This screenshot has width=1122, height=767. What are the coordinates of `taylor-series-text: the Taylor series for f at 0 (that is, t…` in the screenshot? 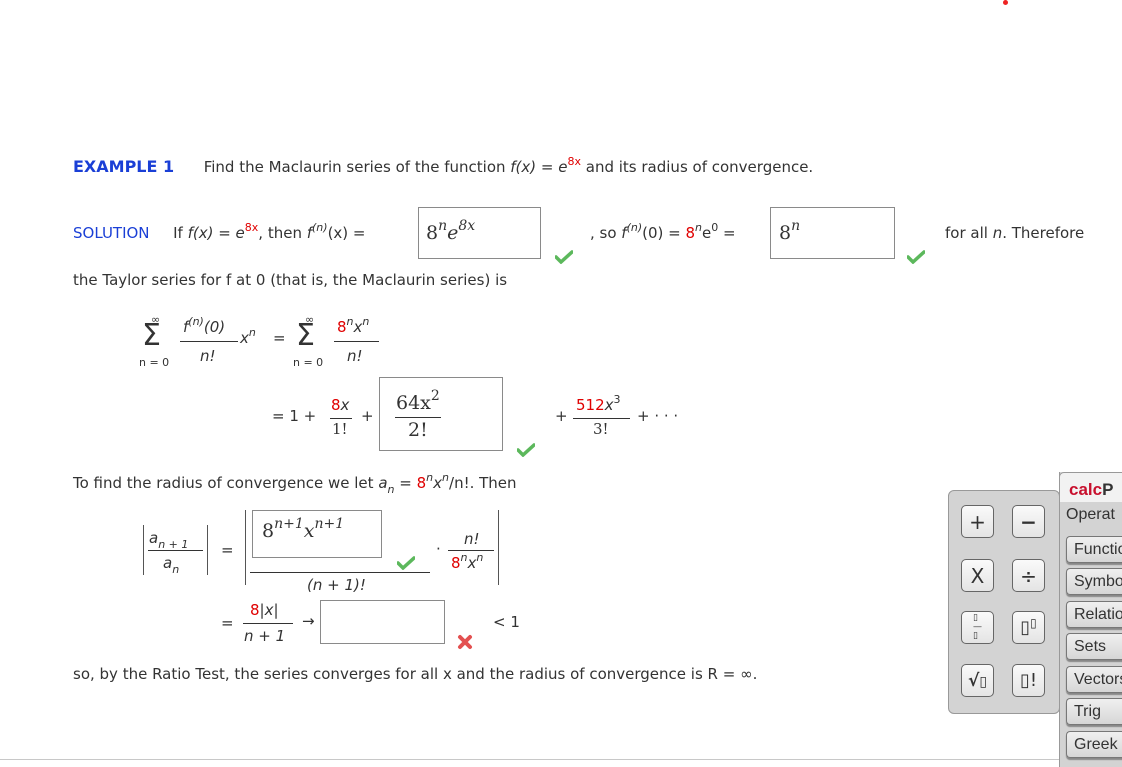 It's located at (290, 280).